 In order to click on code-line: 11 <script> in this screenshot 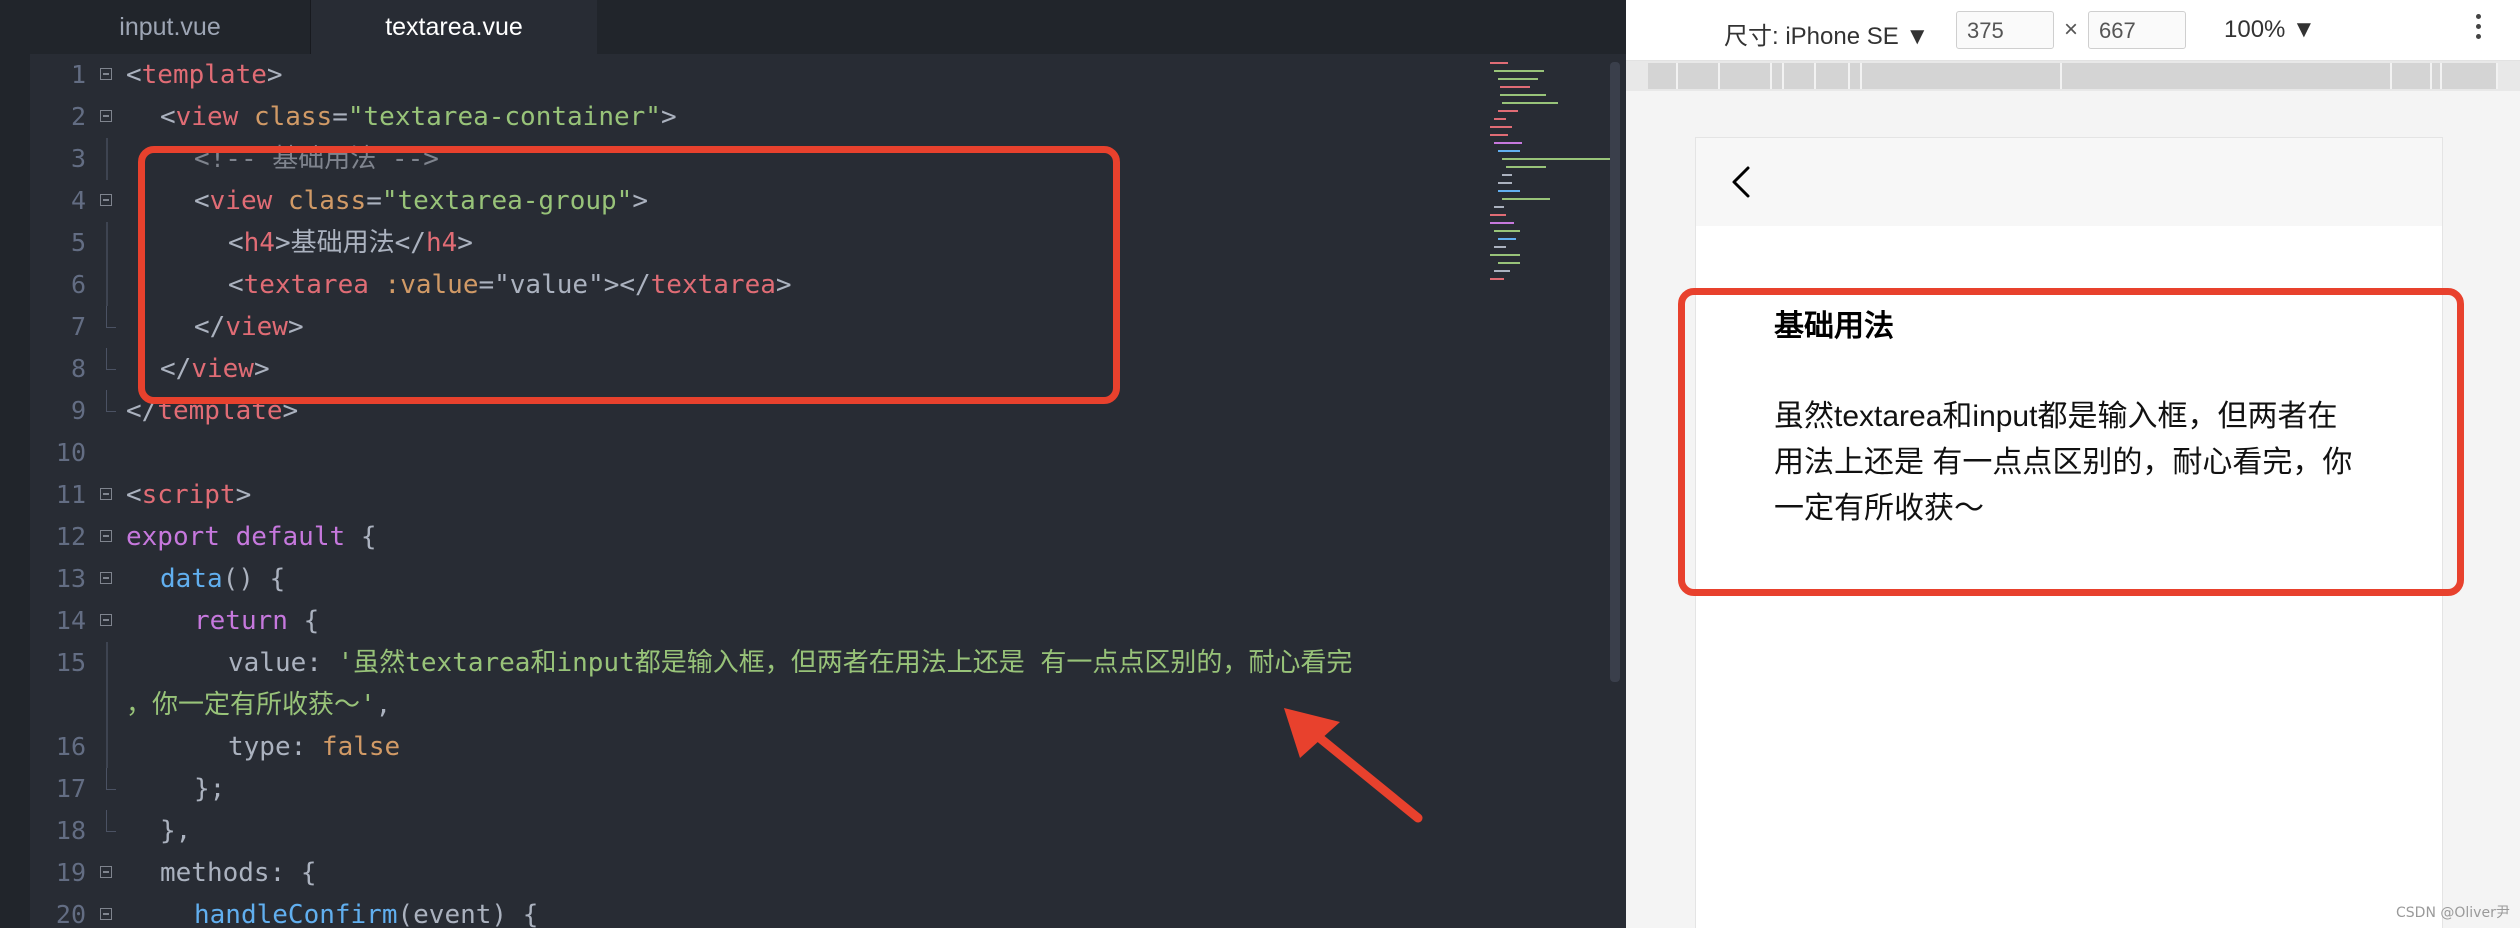, I will do `click(760, 495)`.